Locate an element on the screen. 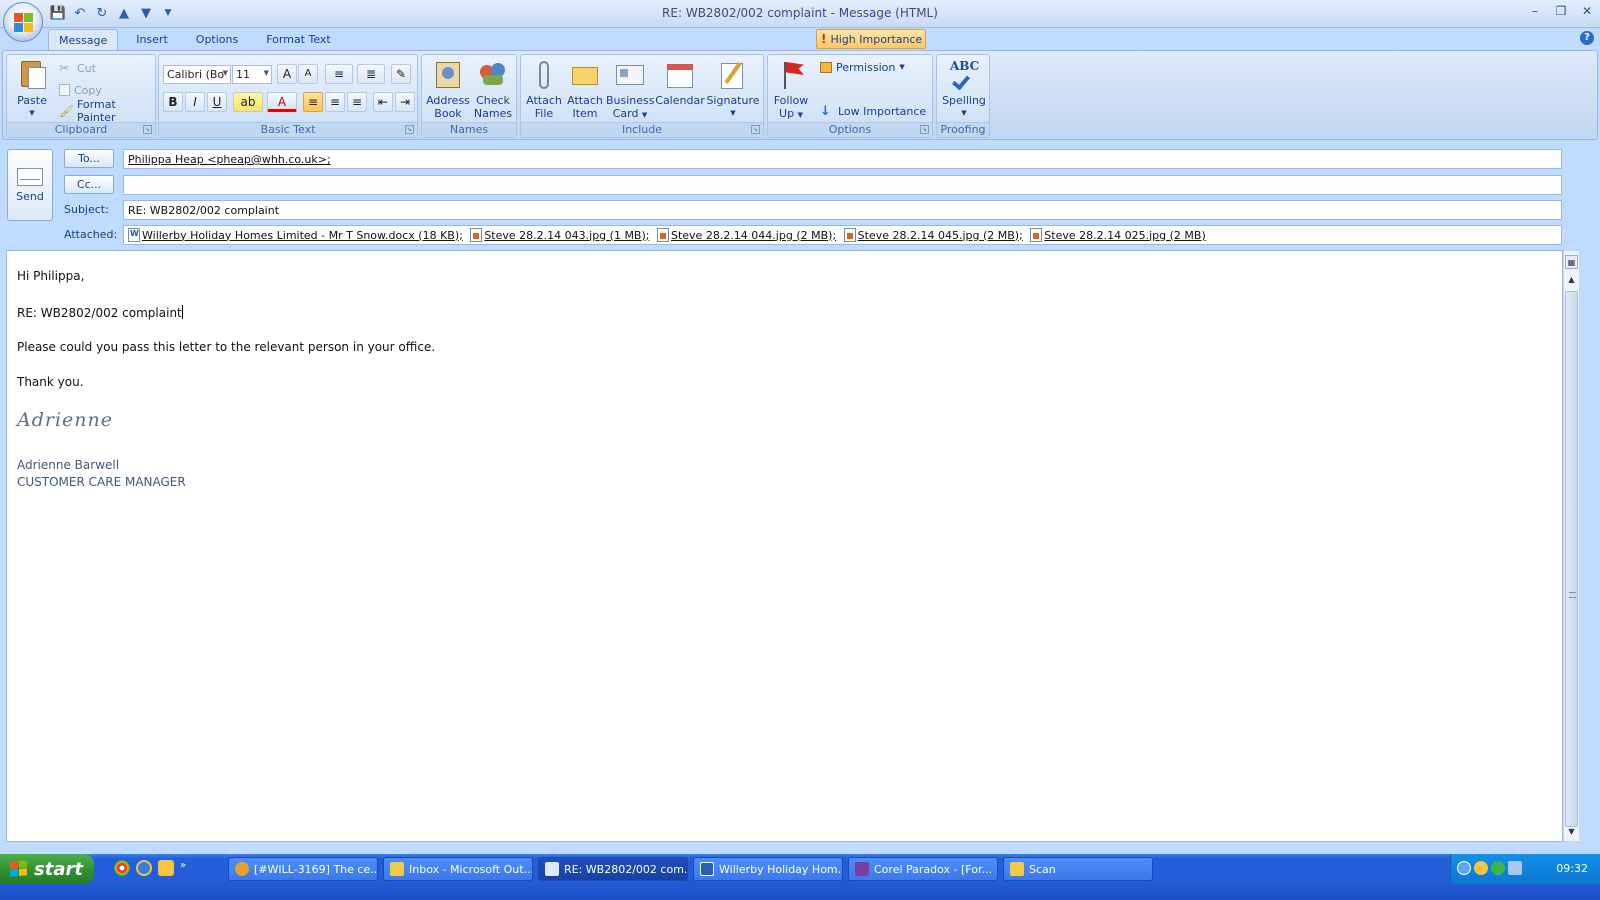 Image resolution: width=1600 pixels, height=900 pixels. tray-icons is located at coordinates (1489, 868).